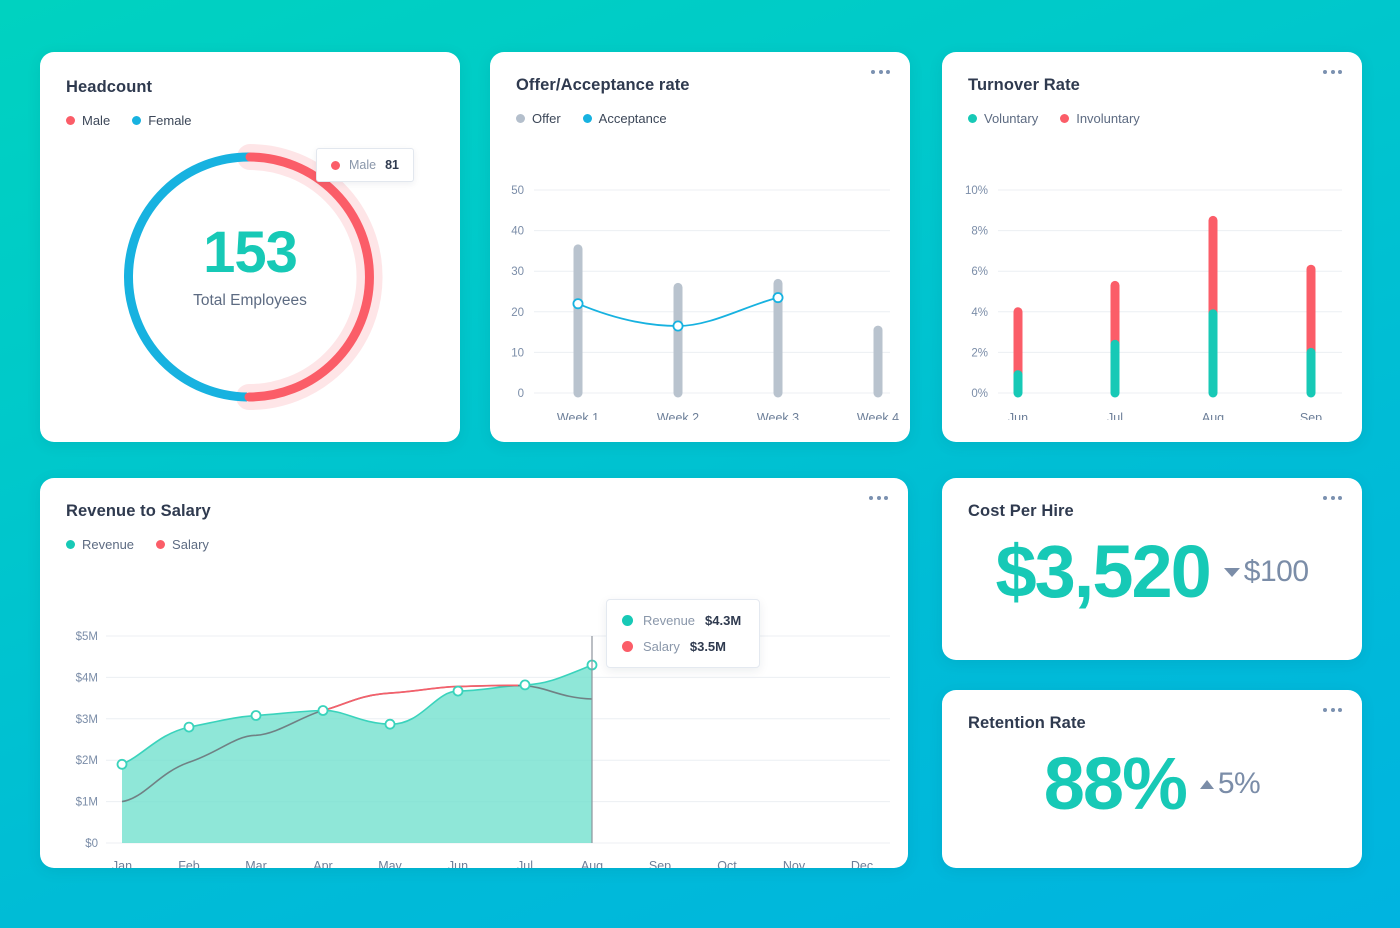 Image resolution: width=1400 pixels, height=928 pixels. Describe the element at coordinates (1024, 85) in the screenshot. I see `card-title-turnover: Turnover Rate` at that location.